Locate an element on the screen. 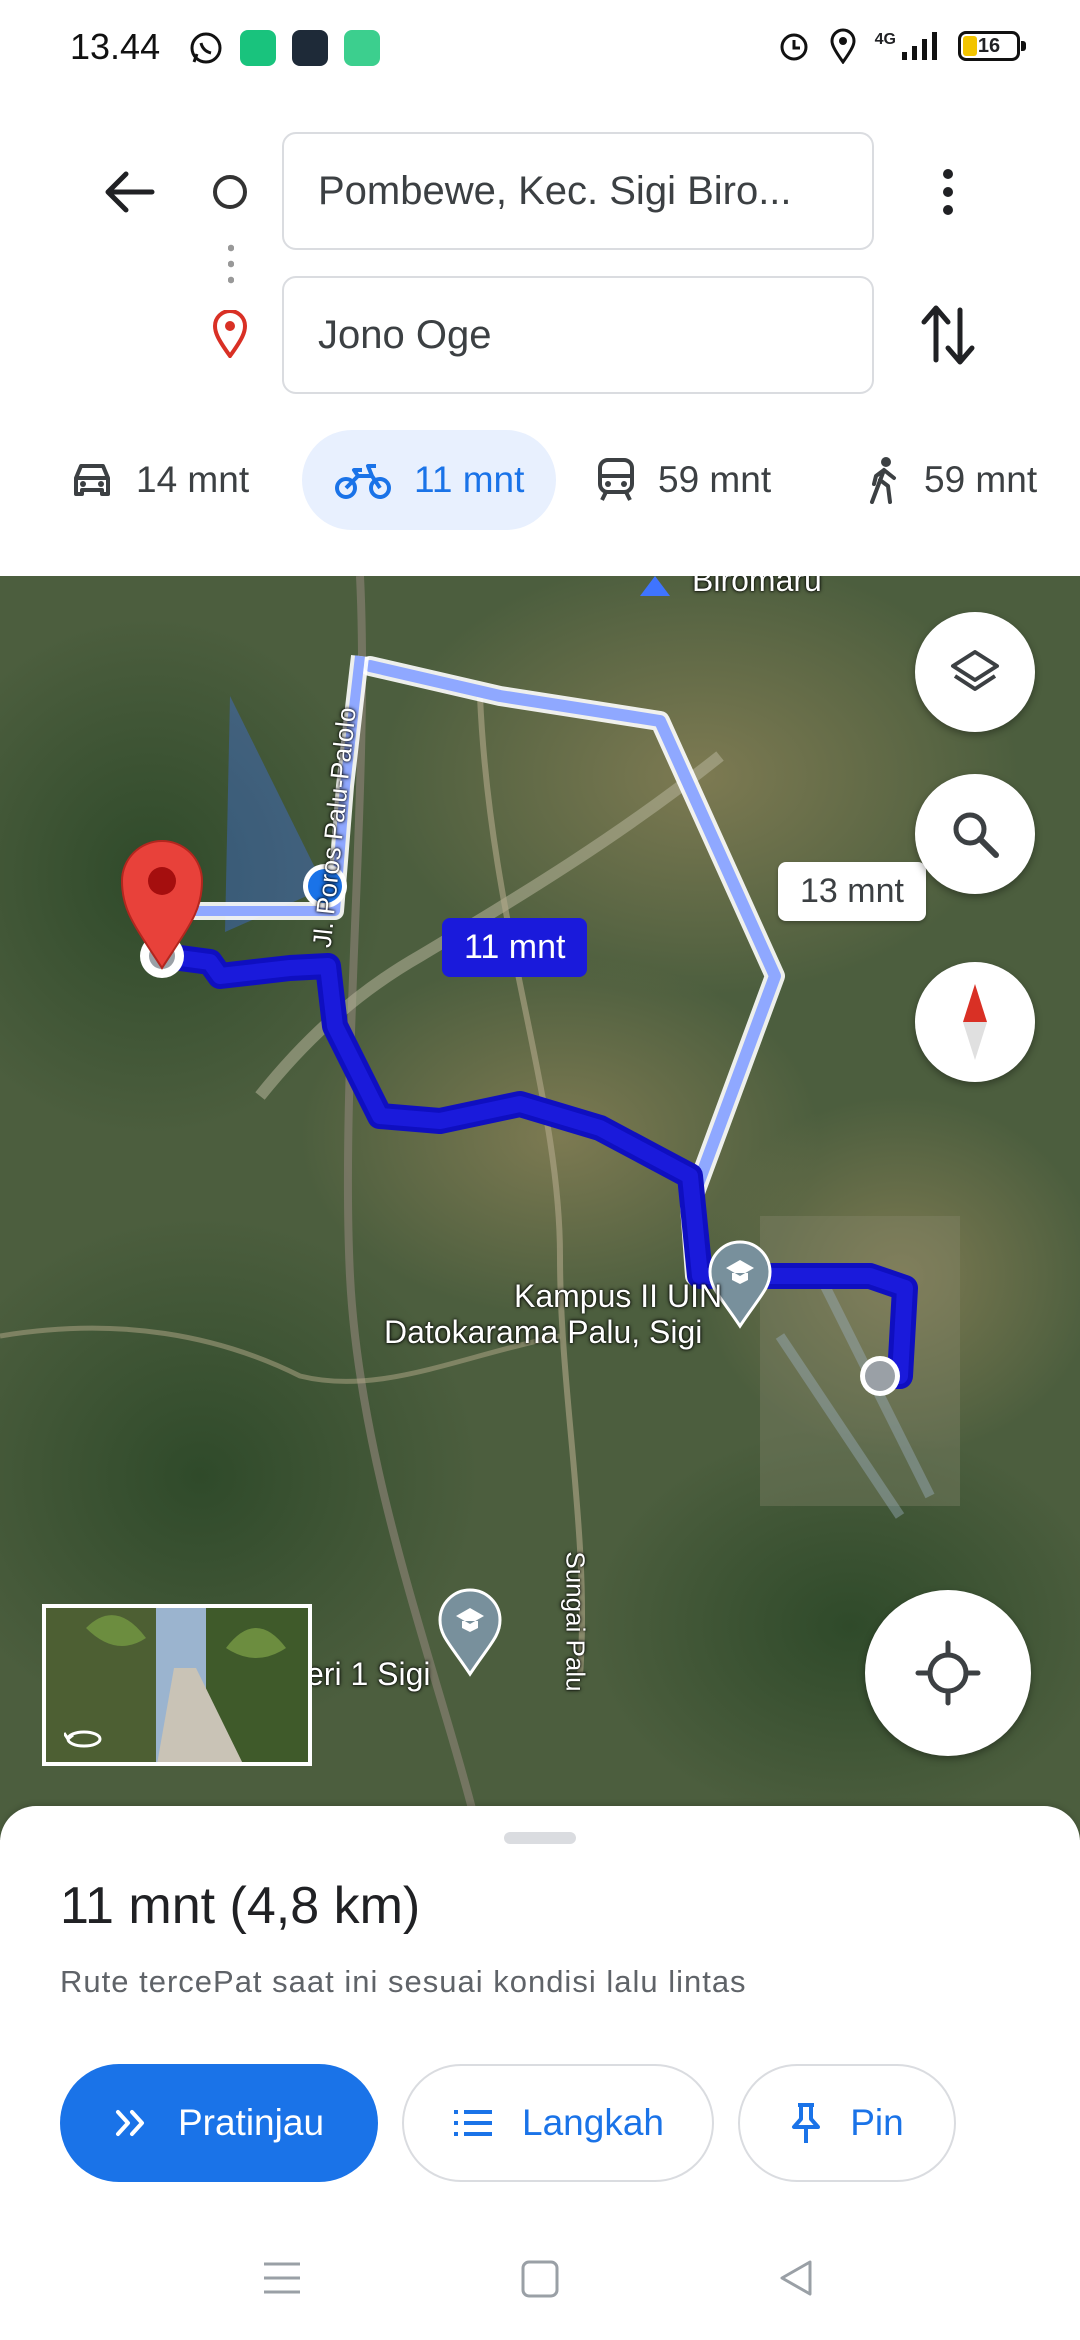  sheet-drag-handle is located at coordinates (540, 1838).